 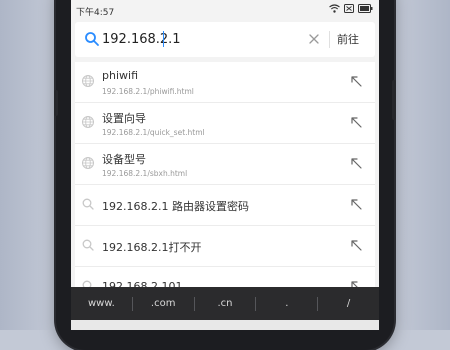 I want to click on item-title: 192.168.2.1 路由器设置密码, so click(x=175, y=206).